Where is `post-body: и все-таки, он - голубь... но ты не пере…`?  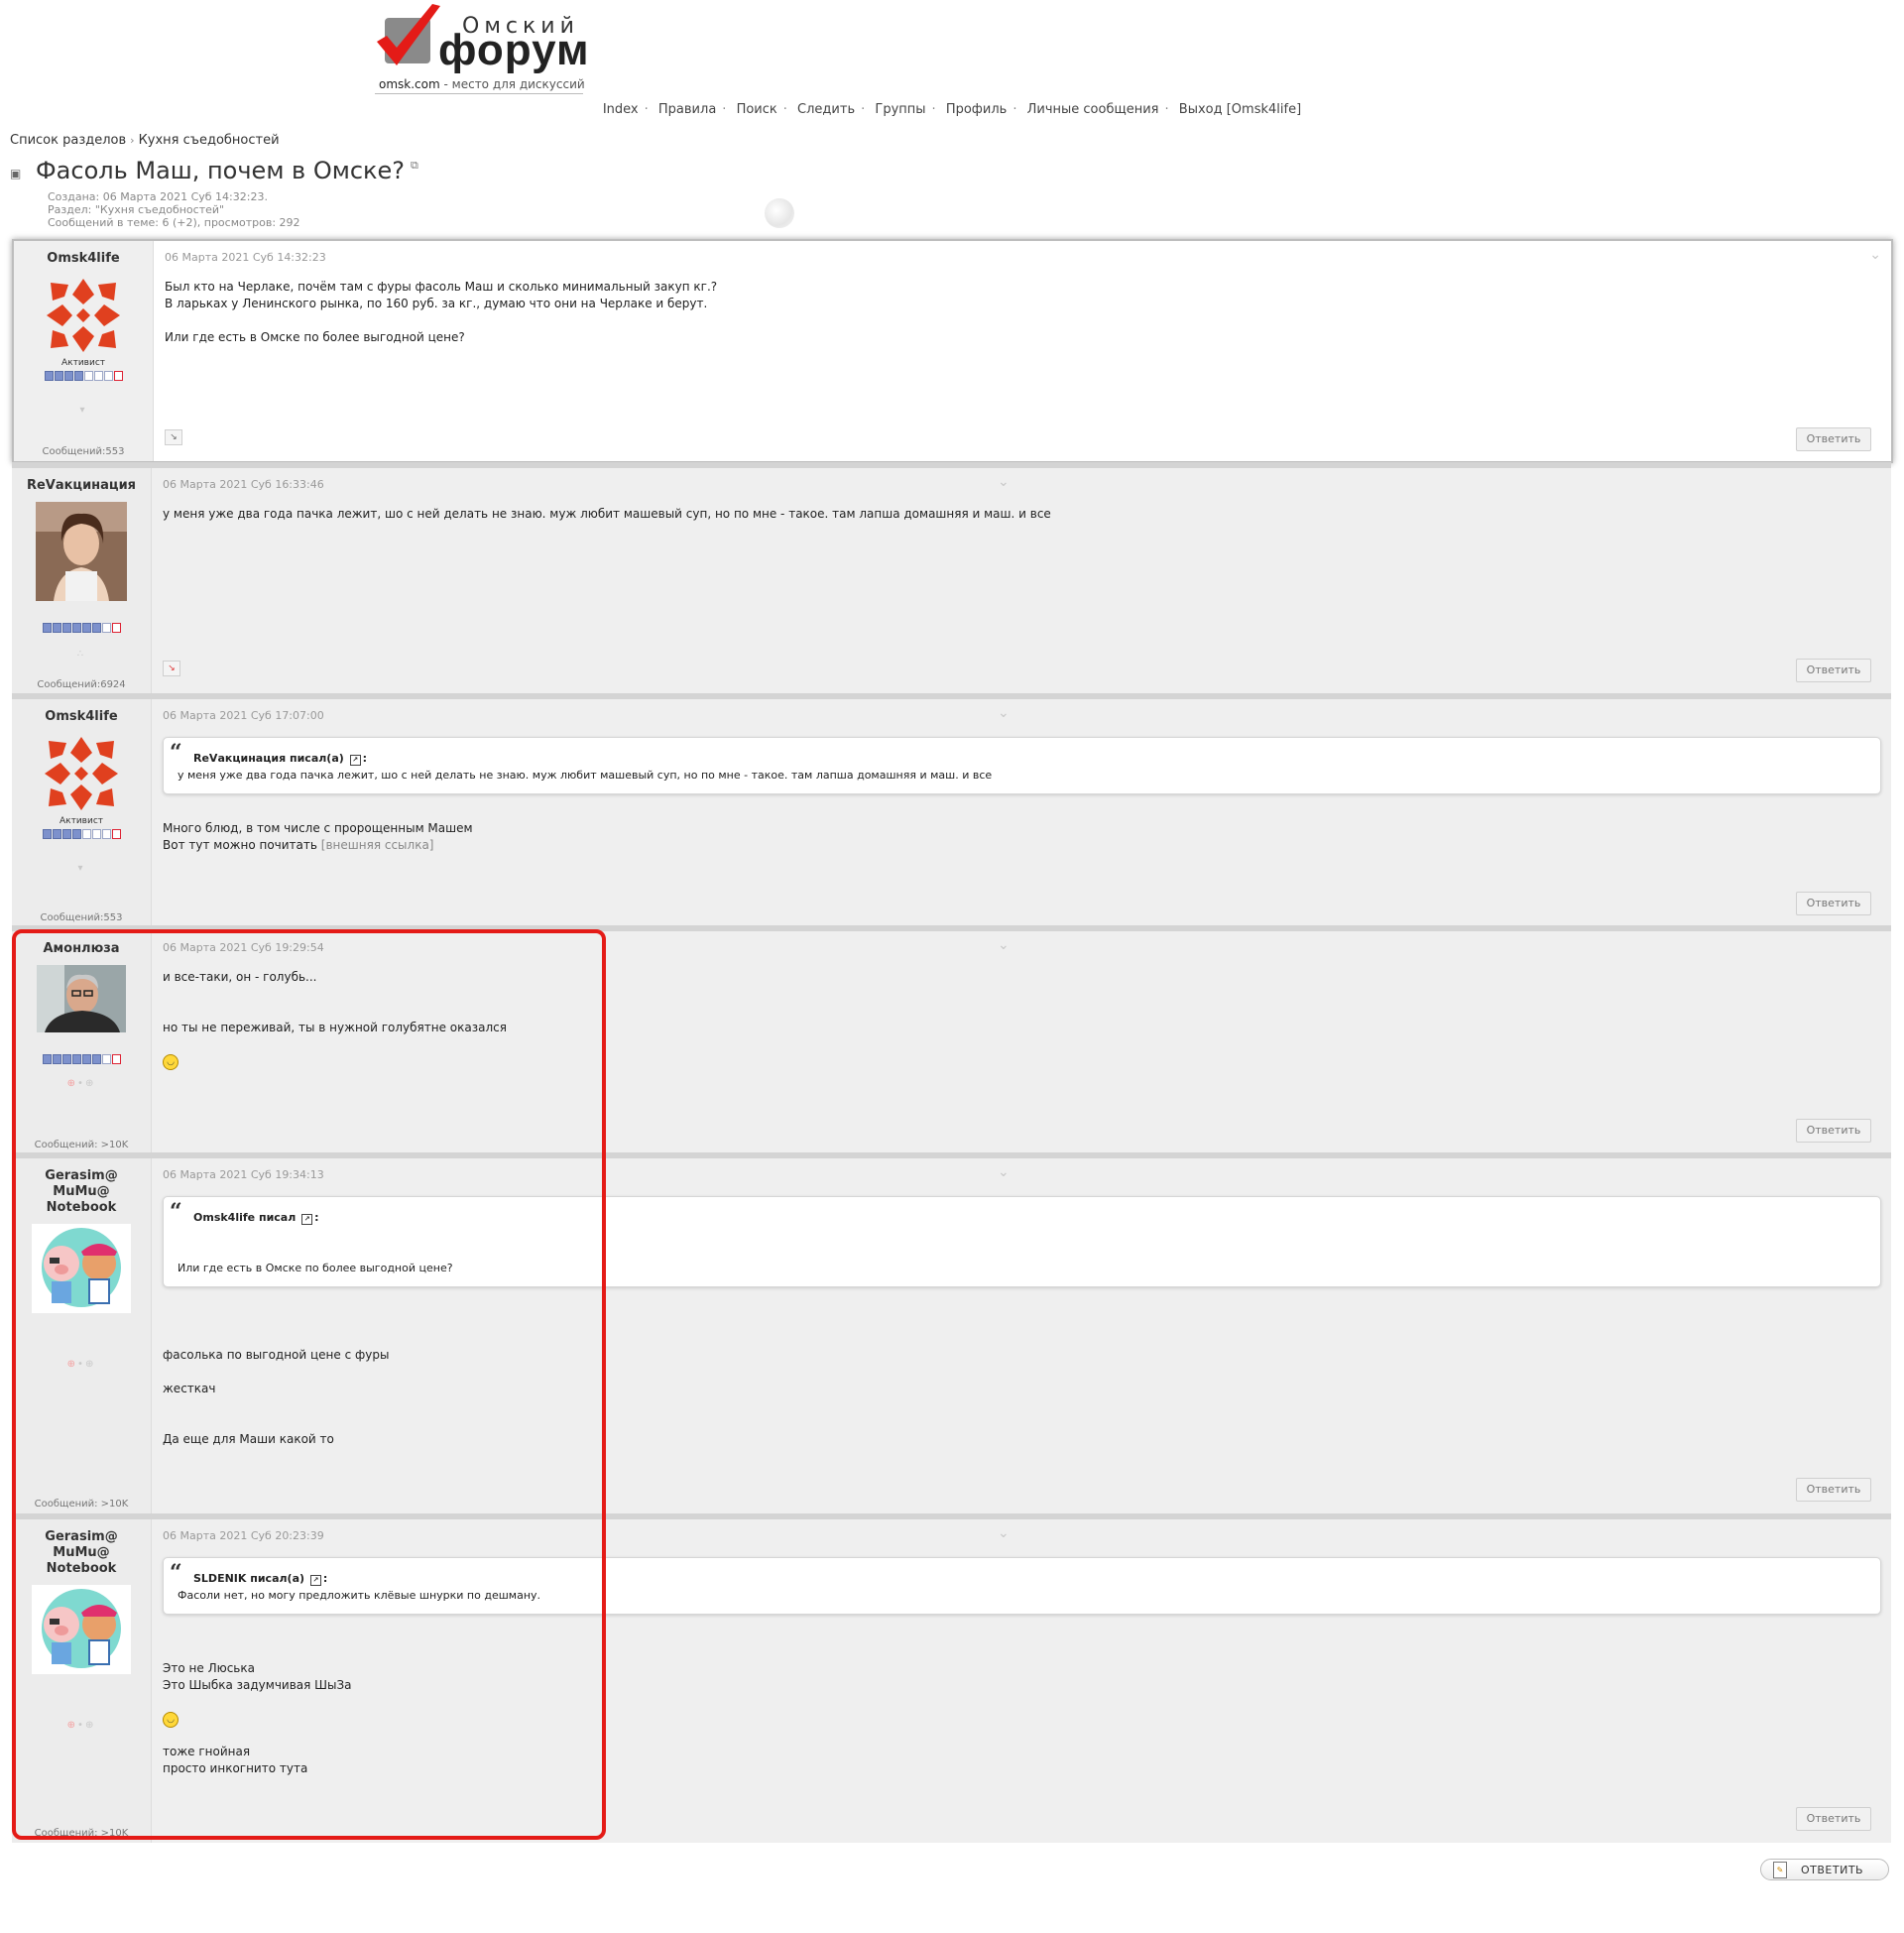 post-body: и все-таки, он - голубь... но ты не пере… is located at coordinates (1022, 1019).